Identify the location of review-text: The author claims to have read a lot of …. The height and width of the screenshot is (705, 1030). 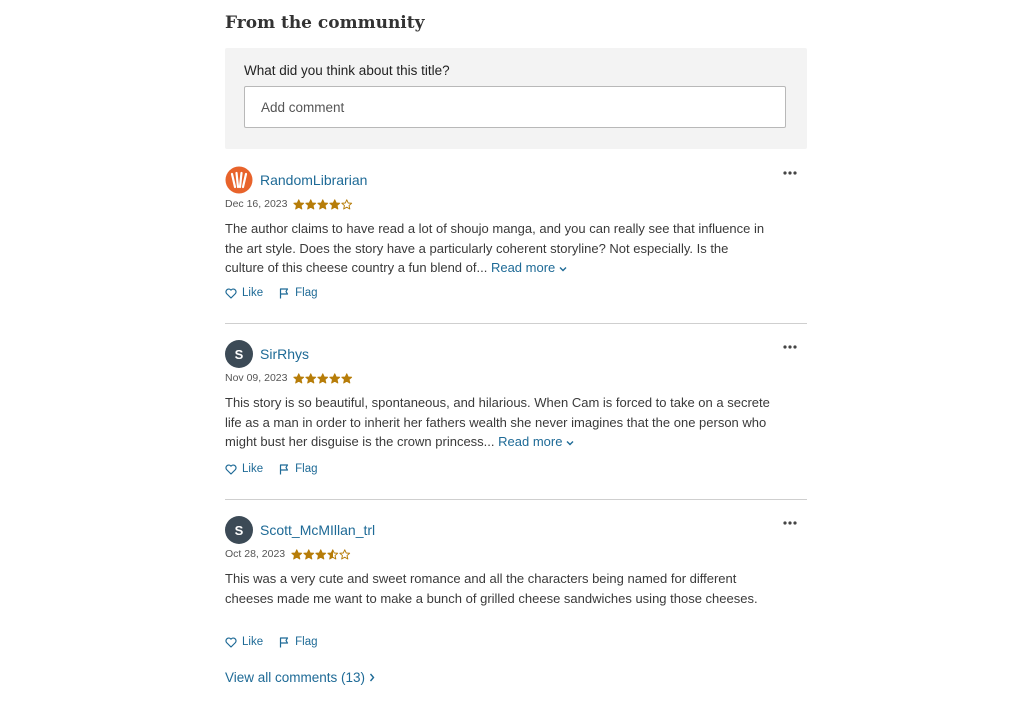
(495, 248).